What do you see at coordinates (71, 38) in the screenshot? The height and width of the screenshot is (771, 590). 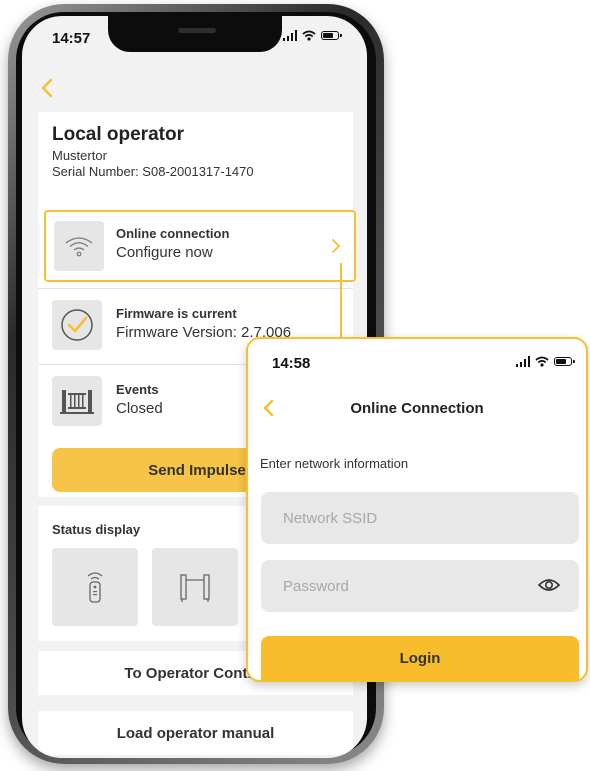 I see `status-time: 14:57` at bounding box center [71, 38].